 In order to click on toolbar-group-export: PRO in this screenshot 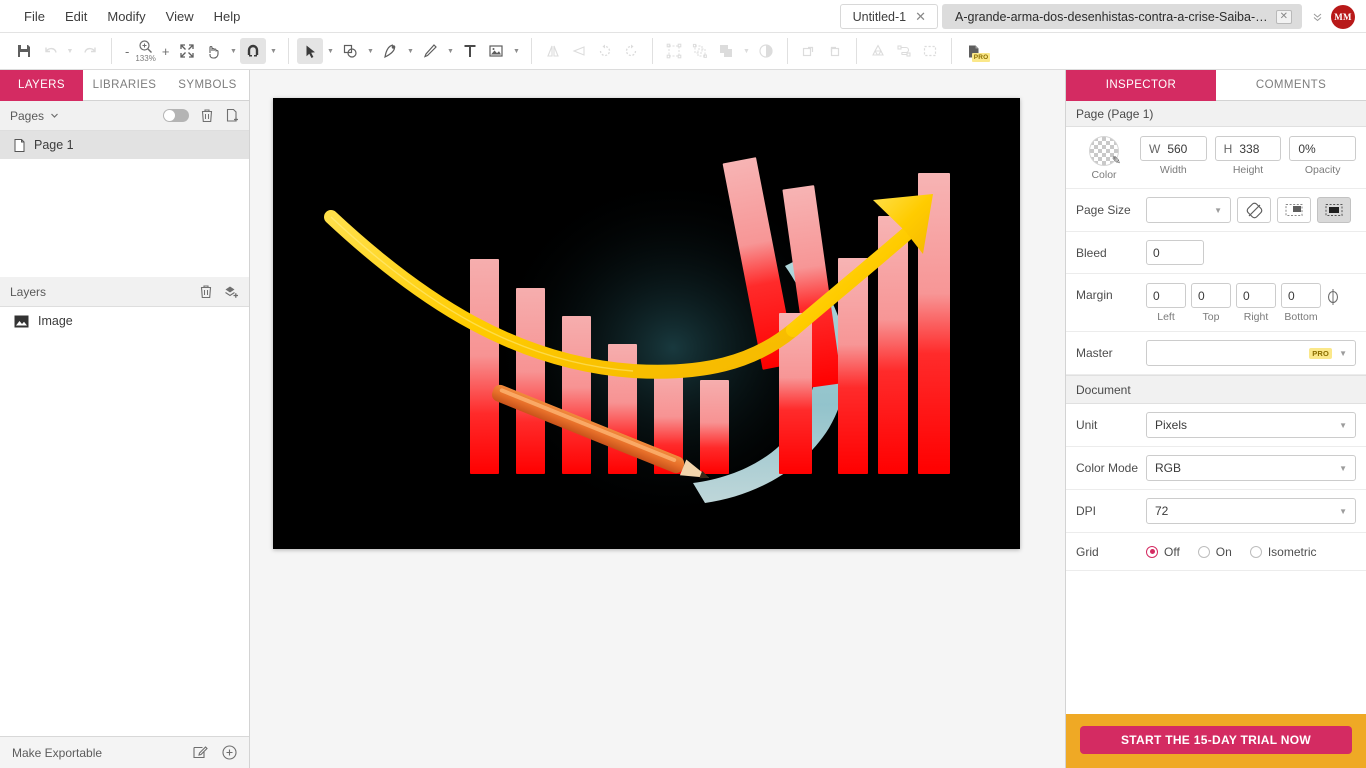, I will do `click(973, 51)`.